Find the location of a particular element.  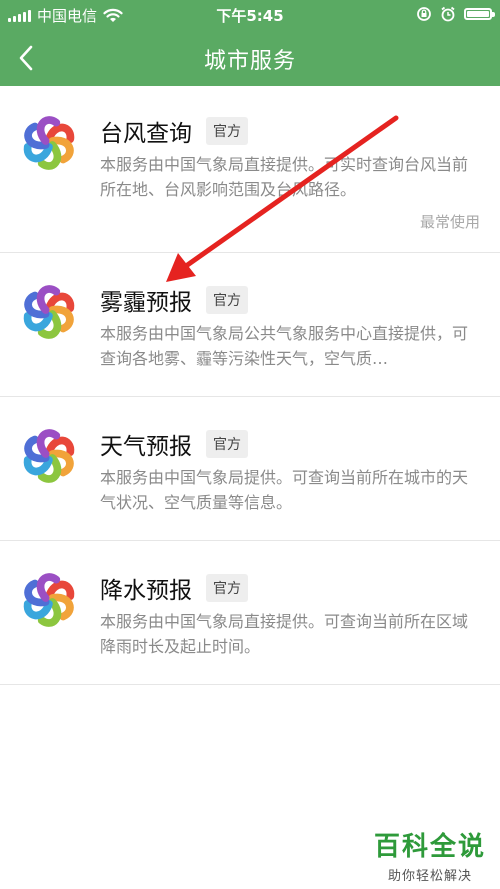

service-name: 降水预报 is located at coordinates (146, 591).